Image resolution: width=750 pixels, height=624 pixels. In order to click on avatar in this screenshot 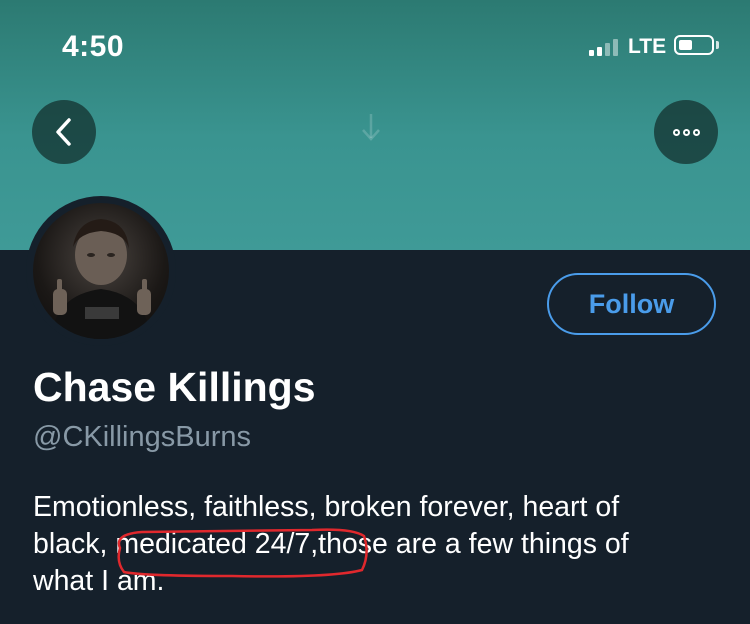, I will do `click(101, 271)`.